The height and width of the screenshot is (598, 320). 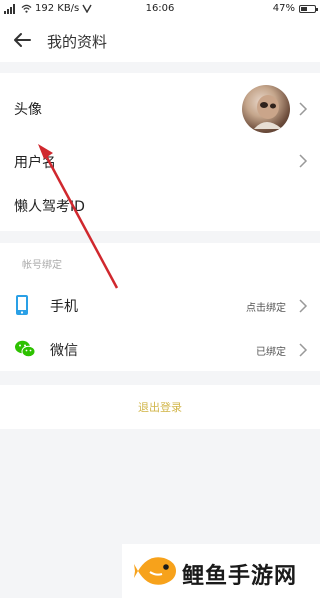 What do you see at coordinates (160, 407) in the screenshot?
I see `logout-button: 退出登录` at bounding box center [160, 407].